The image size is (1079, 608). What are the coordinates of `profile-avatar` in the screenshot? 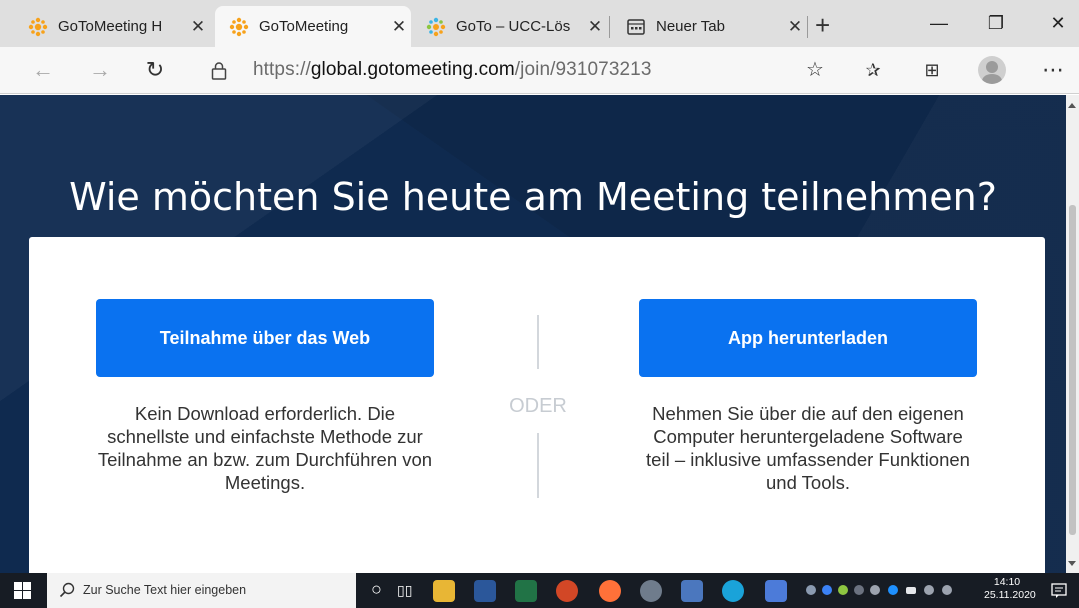 It's located at (992, 70).